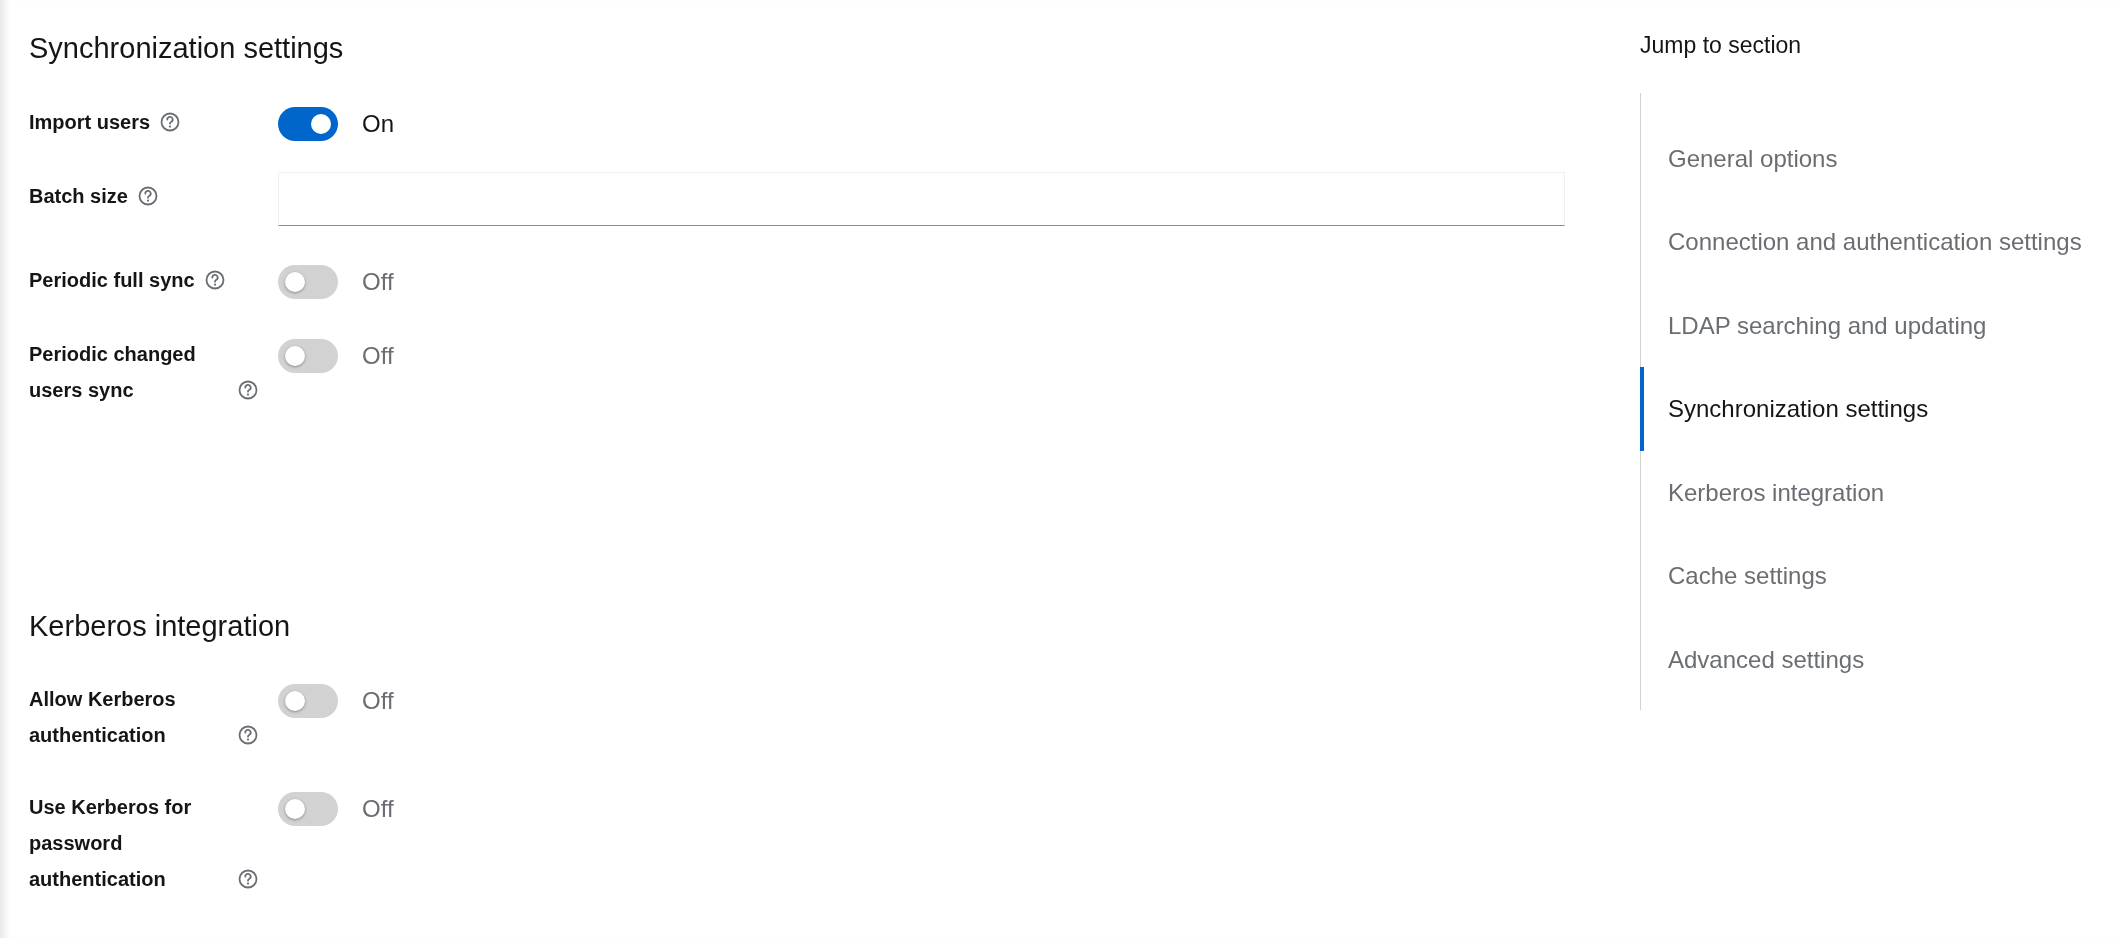 This screenshot has height=938, width=2123. I want to click on jump-nav-link: LDAP searching and updating, so click(1881, 325).